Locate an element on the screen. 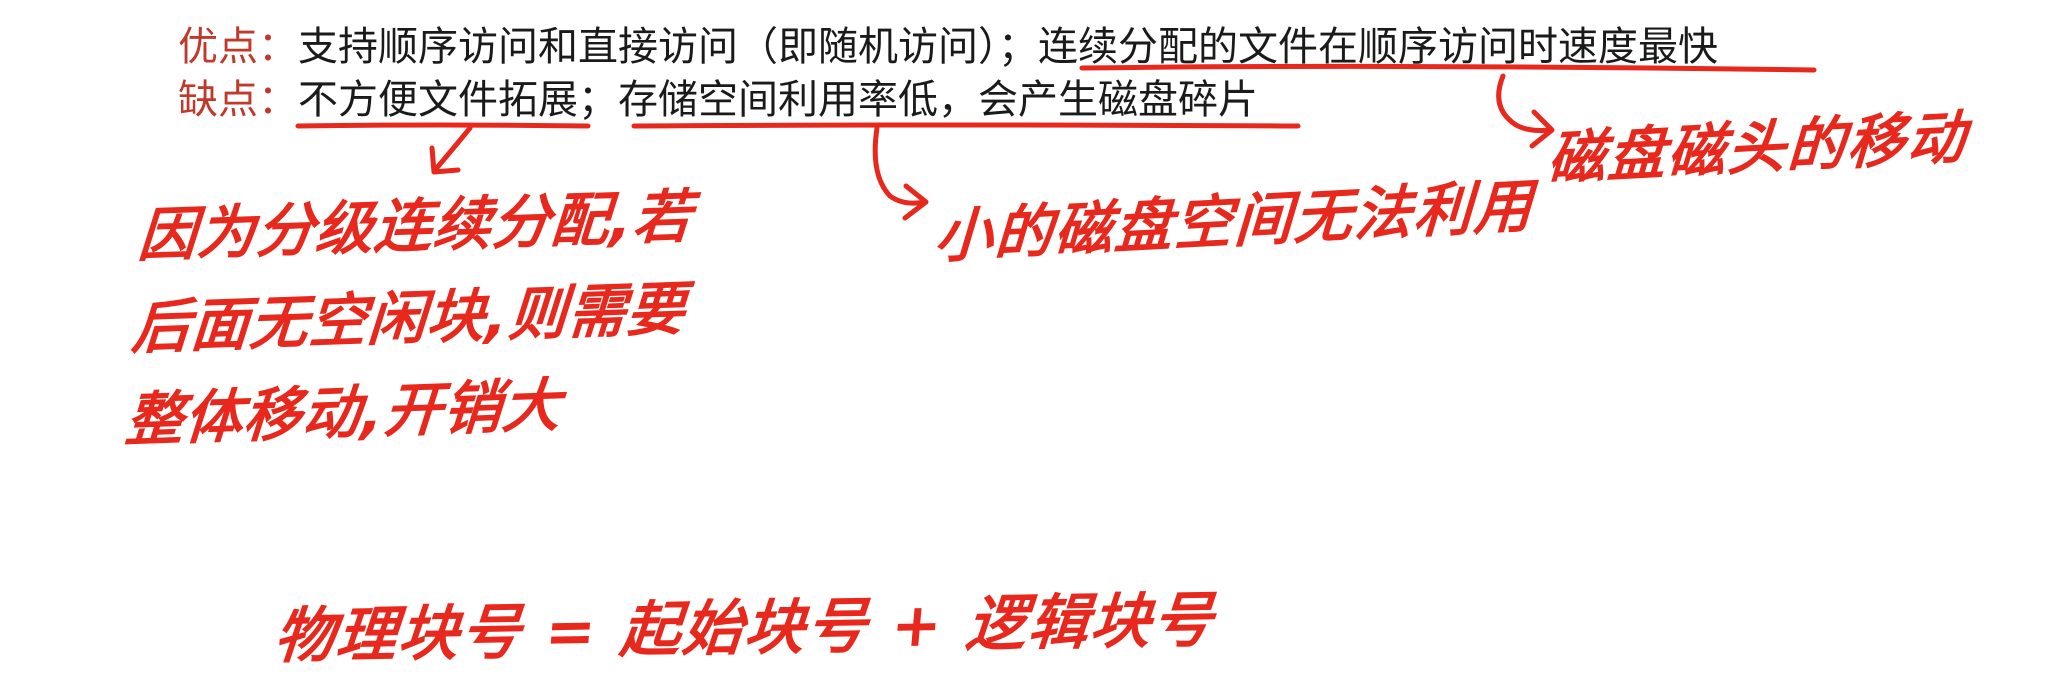 The image size is (2048, 678). arrow-to-contiguous-move-note is located at coordinates (451, 150).